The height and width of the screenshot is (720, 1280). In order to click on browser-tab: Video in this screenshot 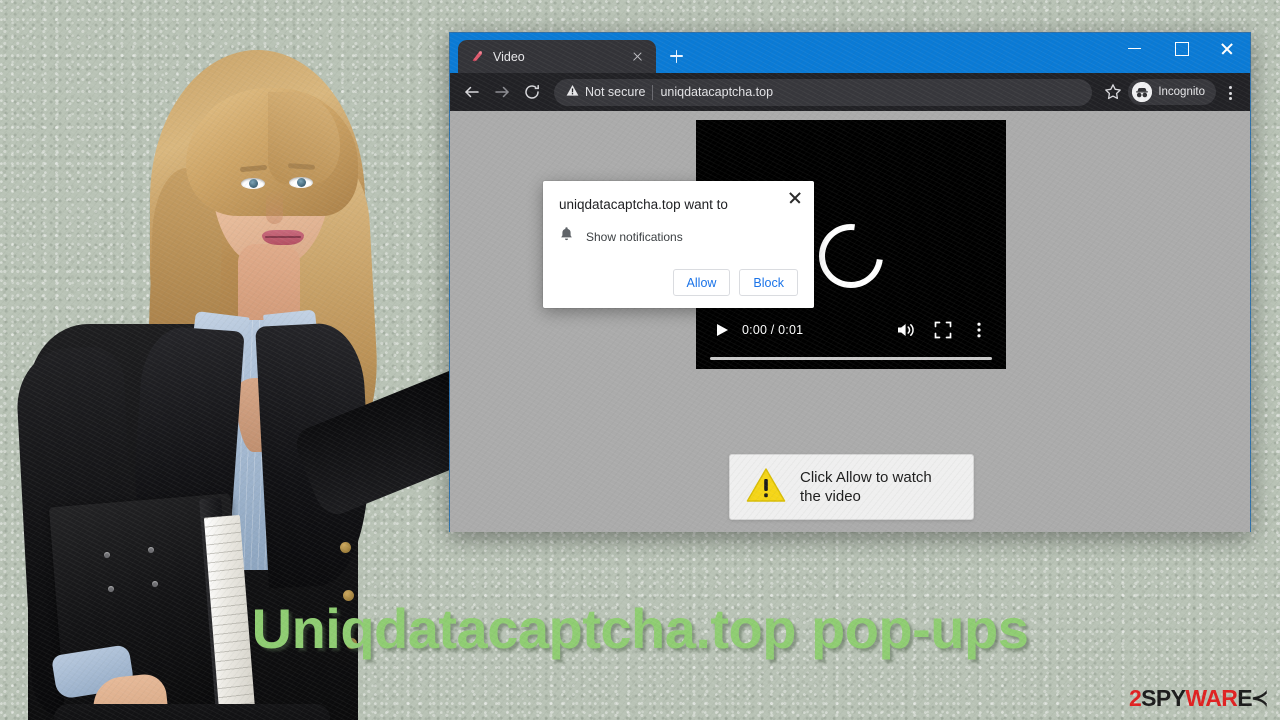, I will do `click(557, 56)`.